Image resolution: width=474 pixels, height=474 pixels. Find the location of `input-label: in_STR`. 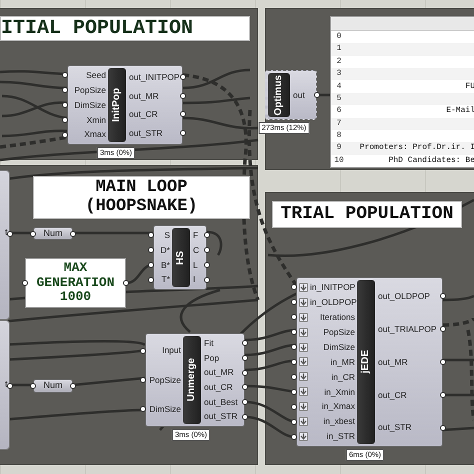

input-label: in_STR is located at coordinates (340, 436).